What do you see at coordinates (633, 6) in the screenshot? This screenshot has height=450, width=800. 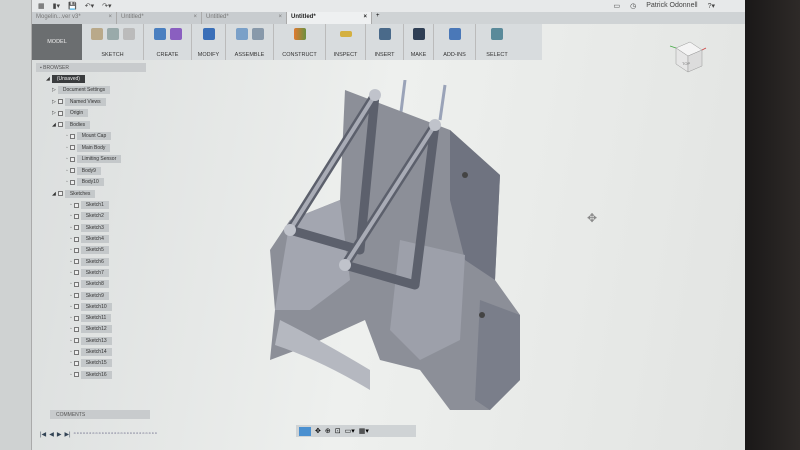 I see `clock-icon: ◷` at bounding box center [633, 6].